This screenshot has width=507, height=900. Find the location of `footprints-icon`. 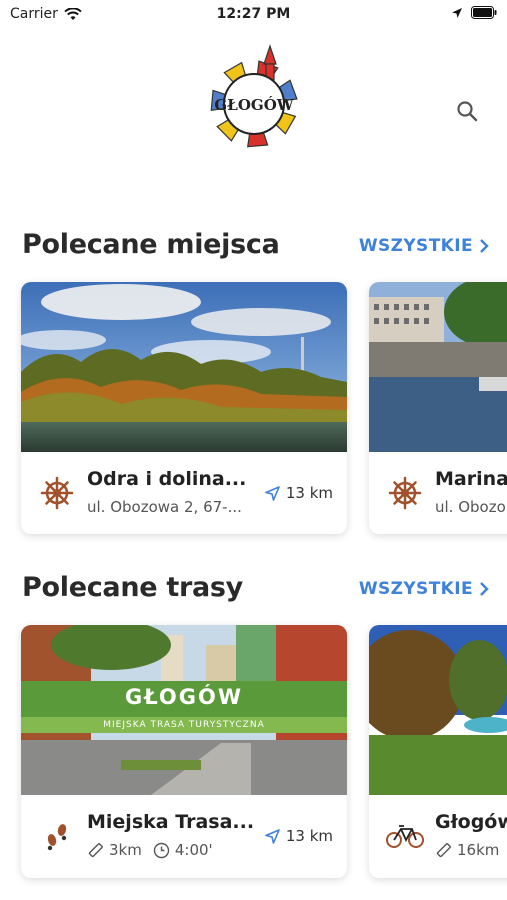

footprints-icon is located at coordinates (57, 836).